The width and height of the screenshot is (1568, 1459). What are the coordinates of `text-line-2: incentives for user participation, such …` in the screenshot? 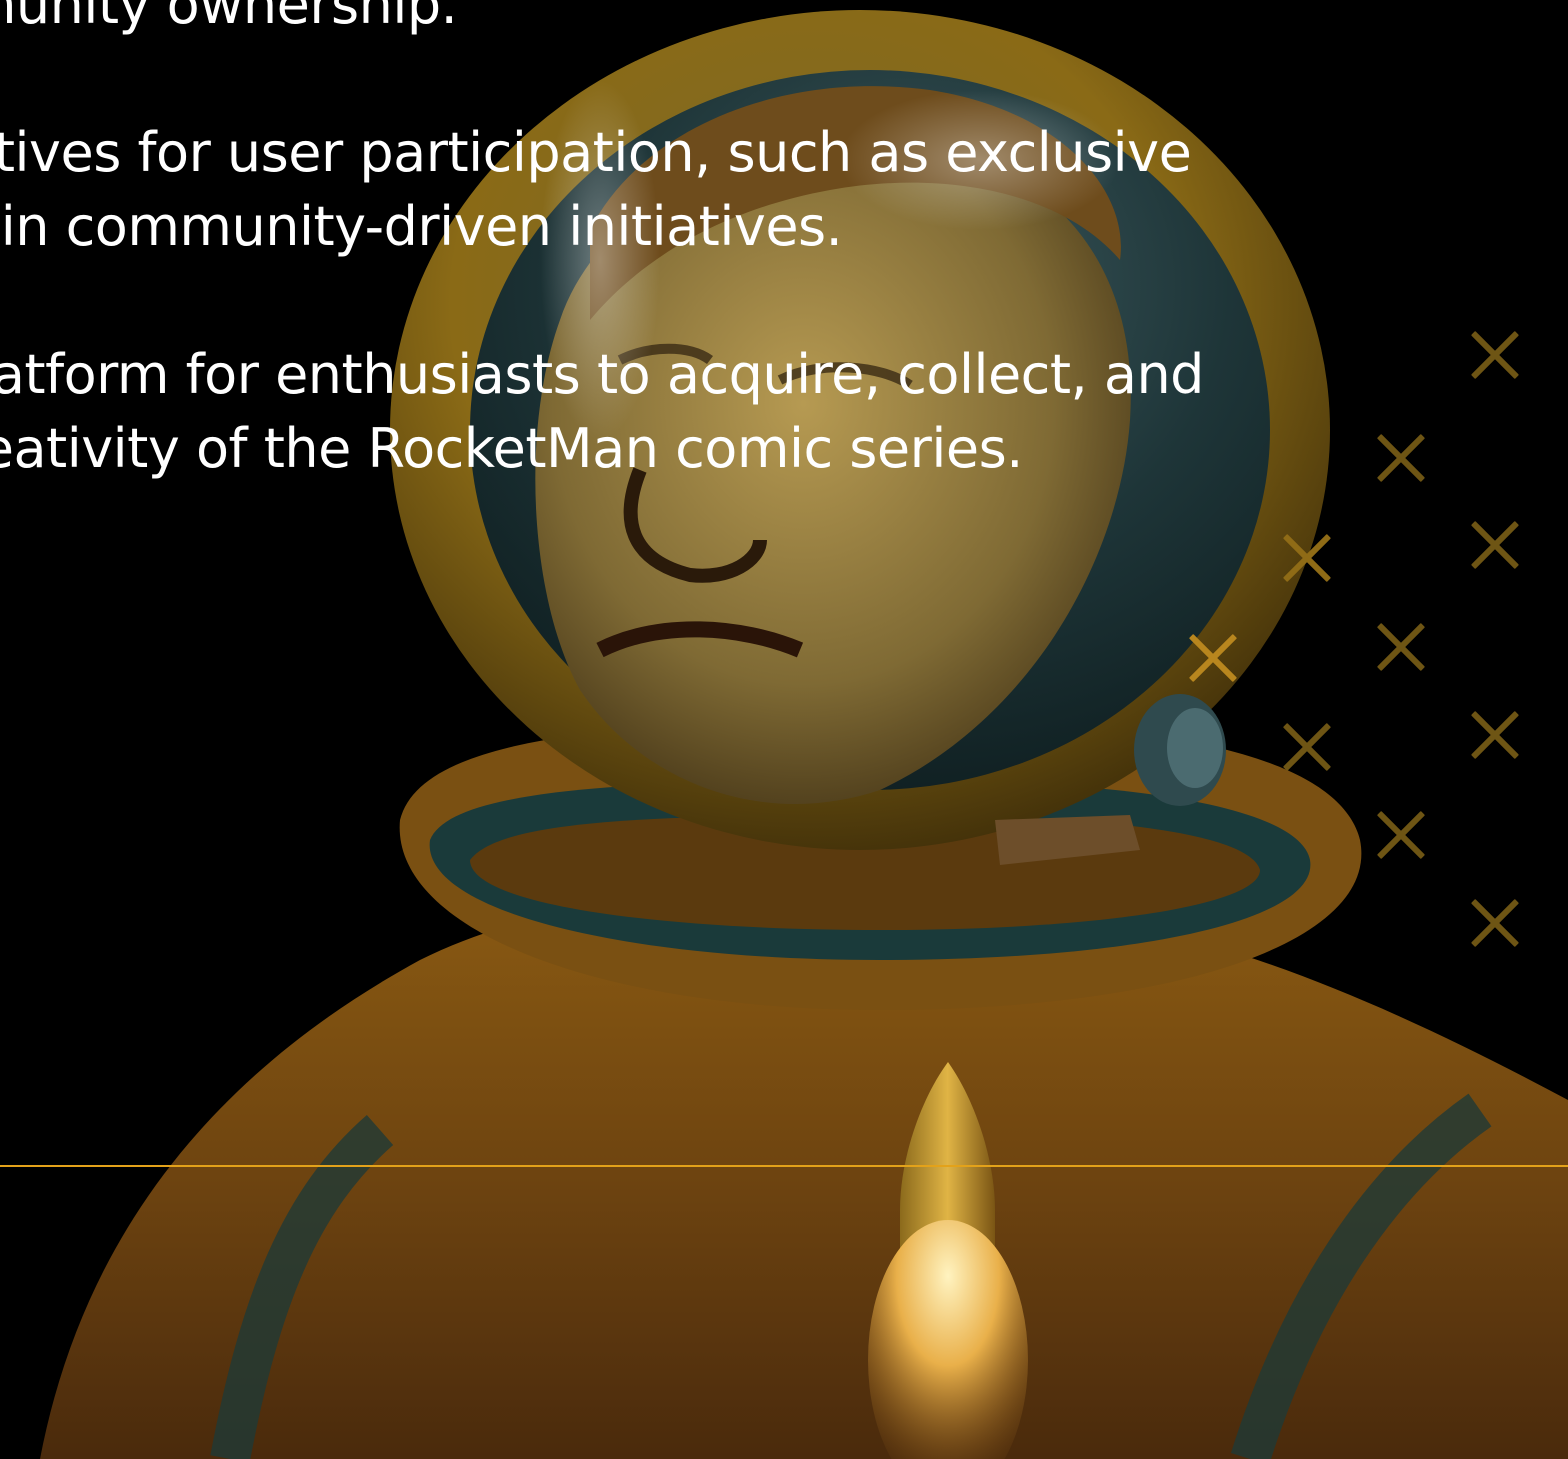 It's located at (596, 152).